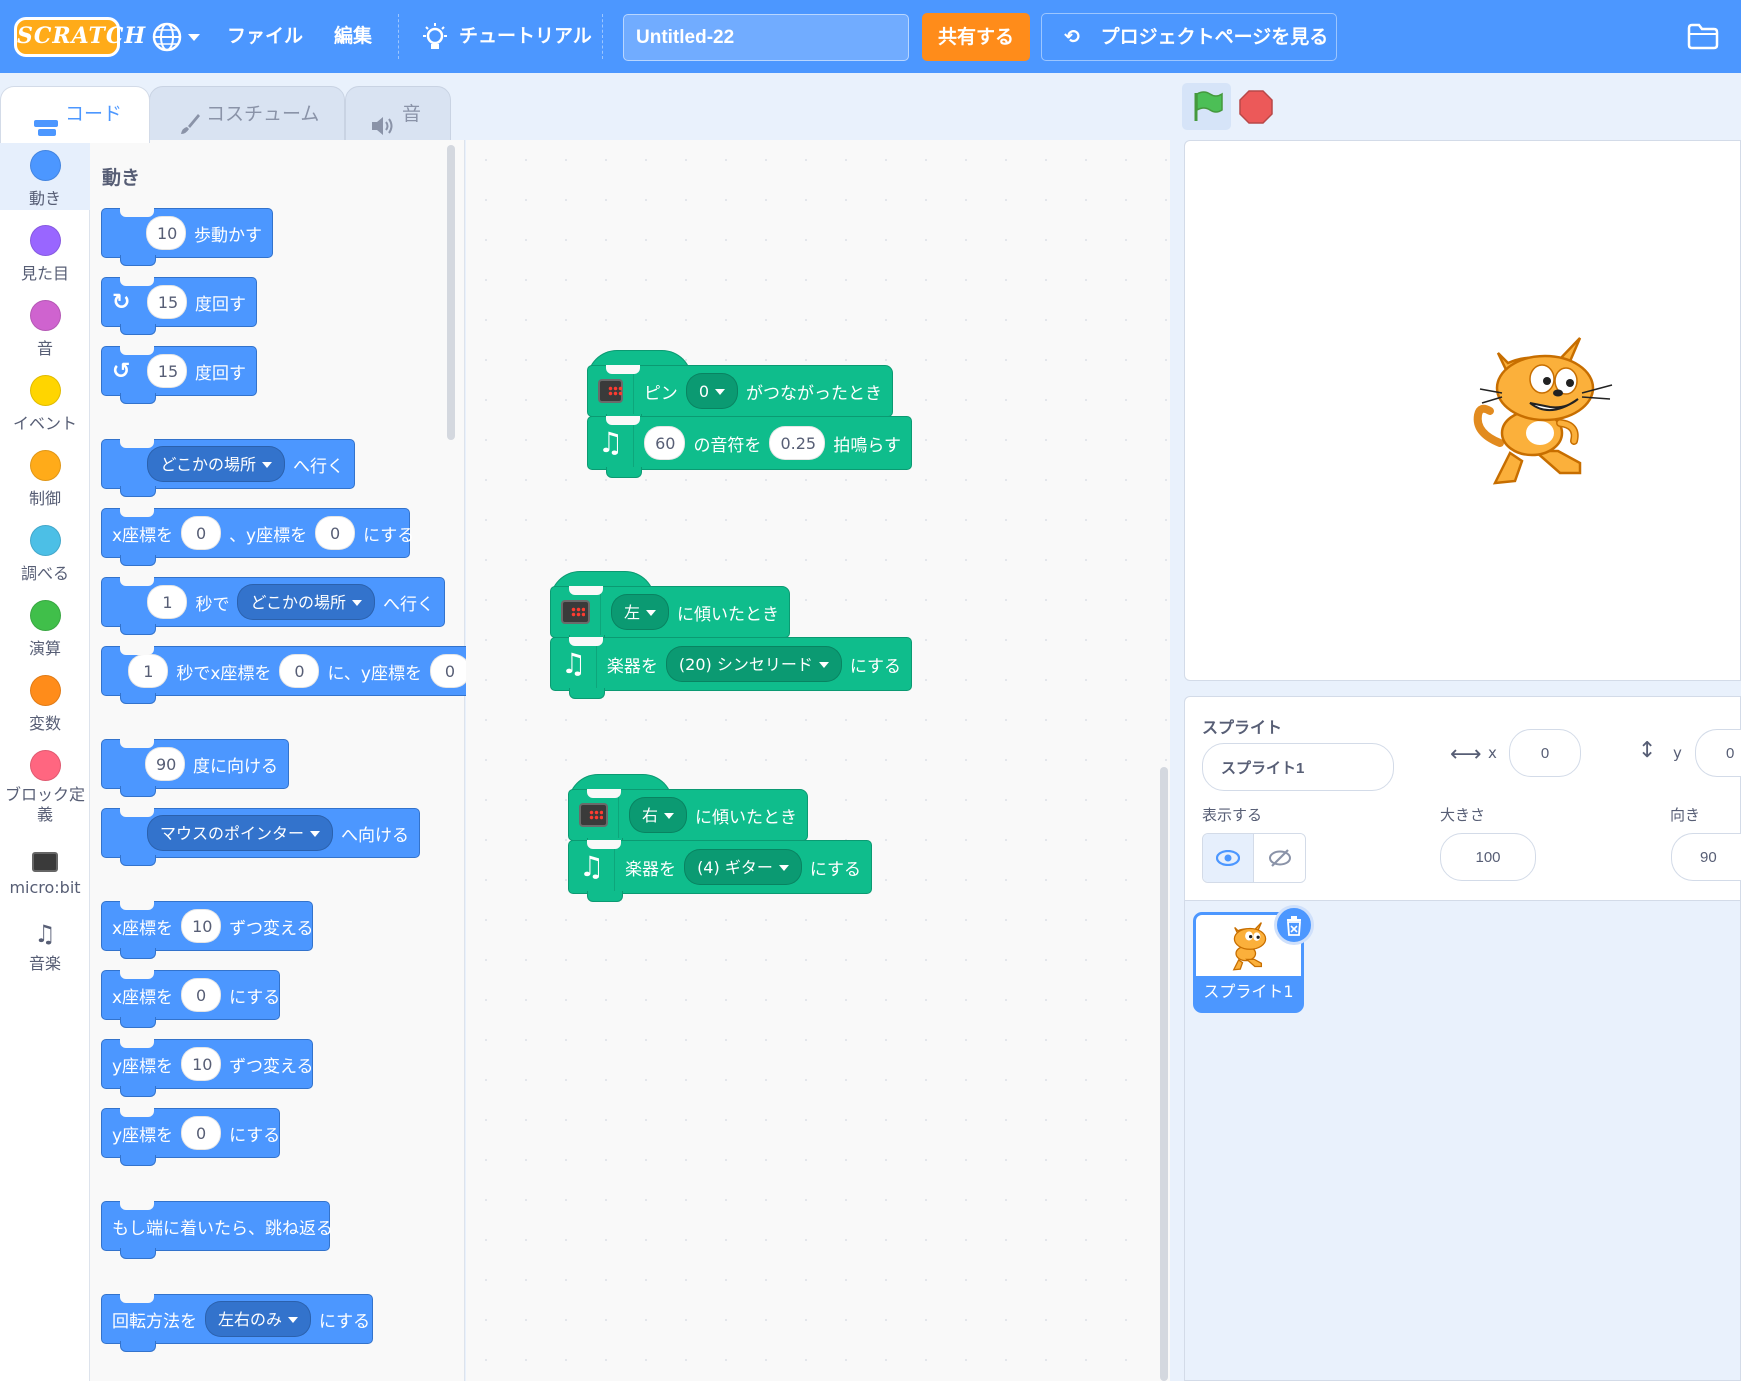 This screenshot has height=1381, width=1741. I want to click on block-text: ピン, so click(660, 393).